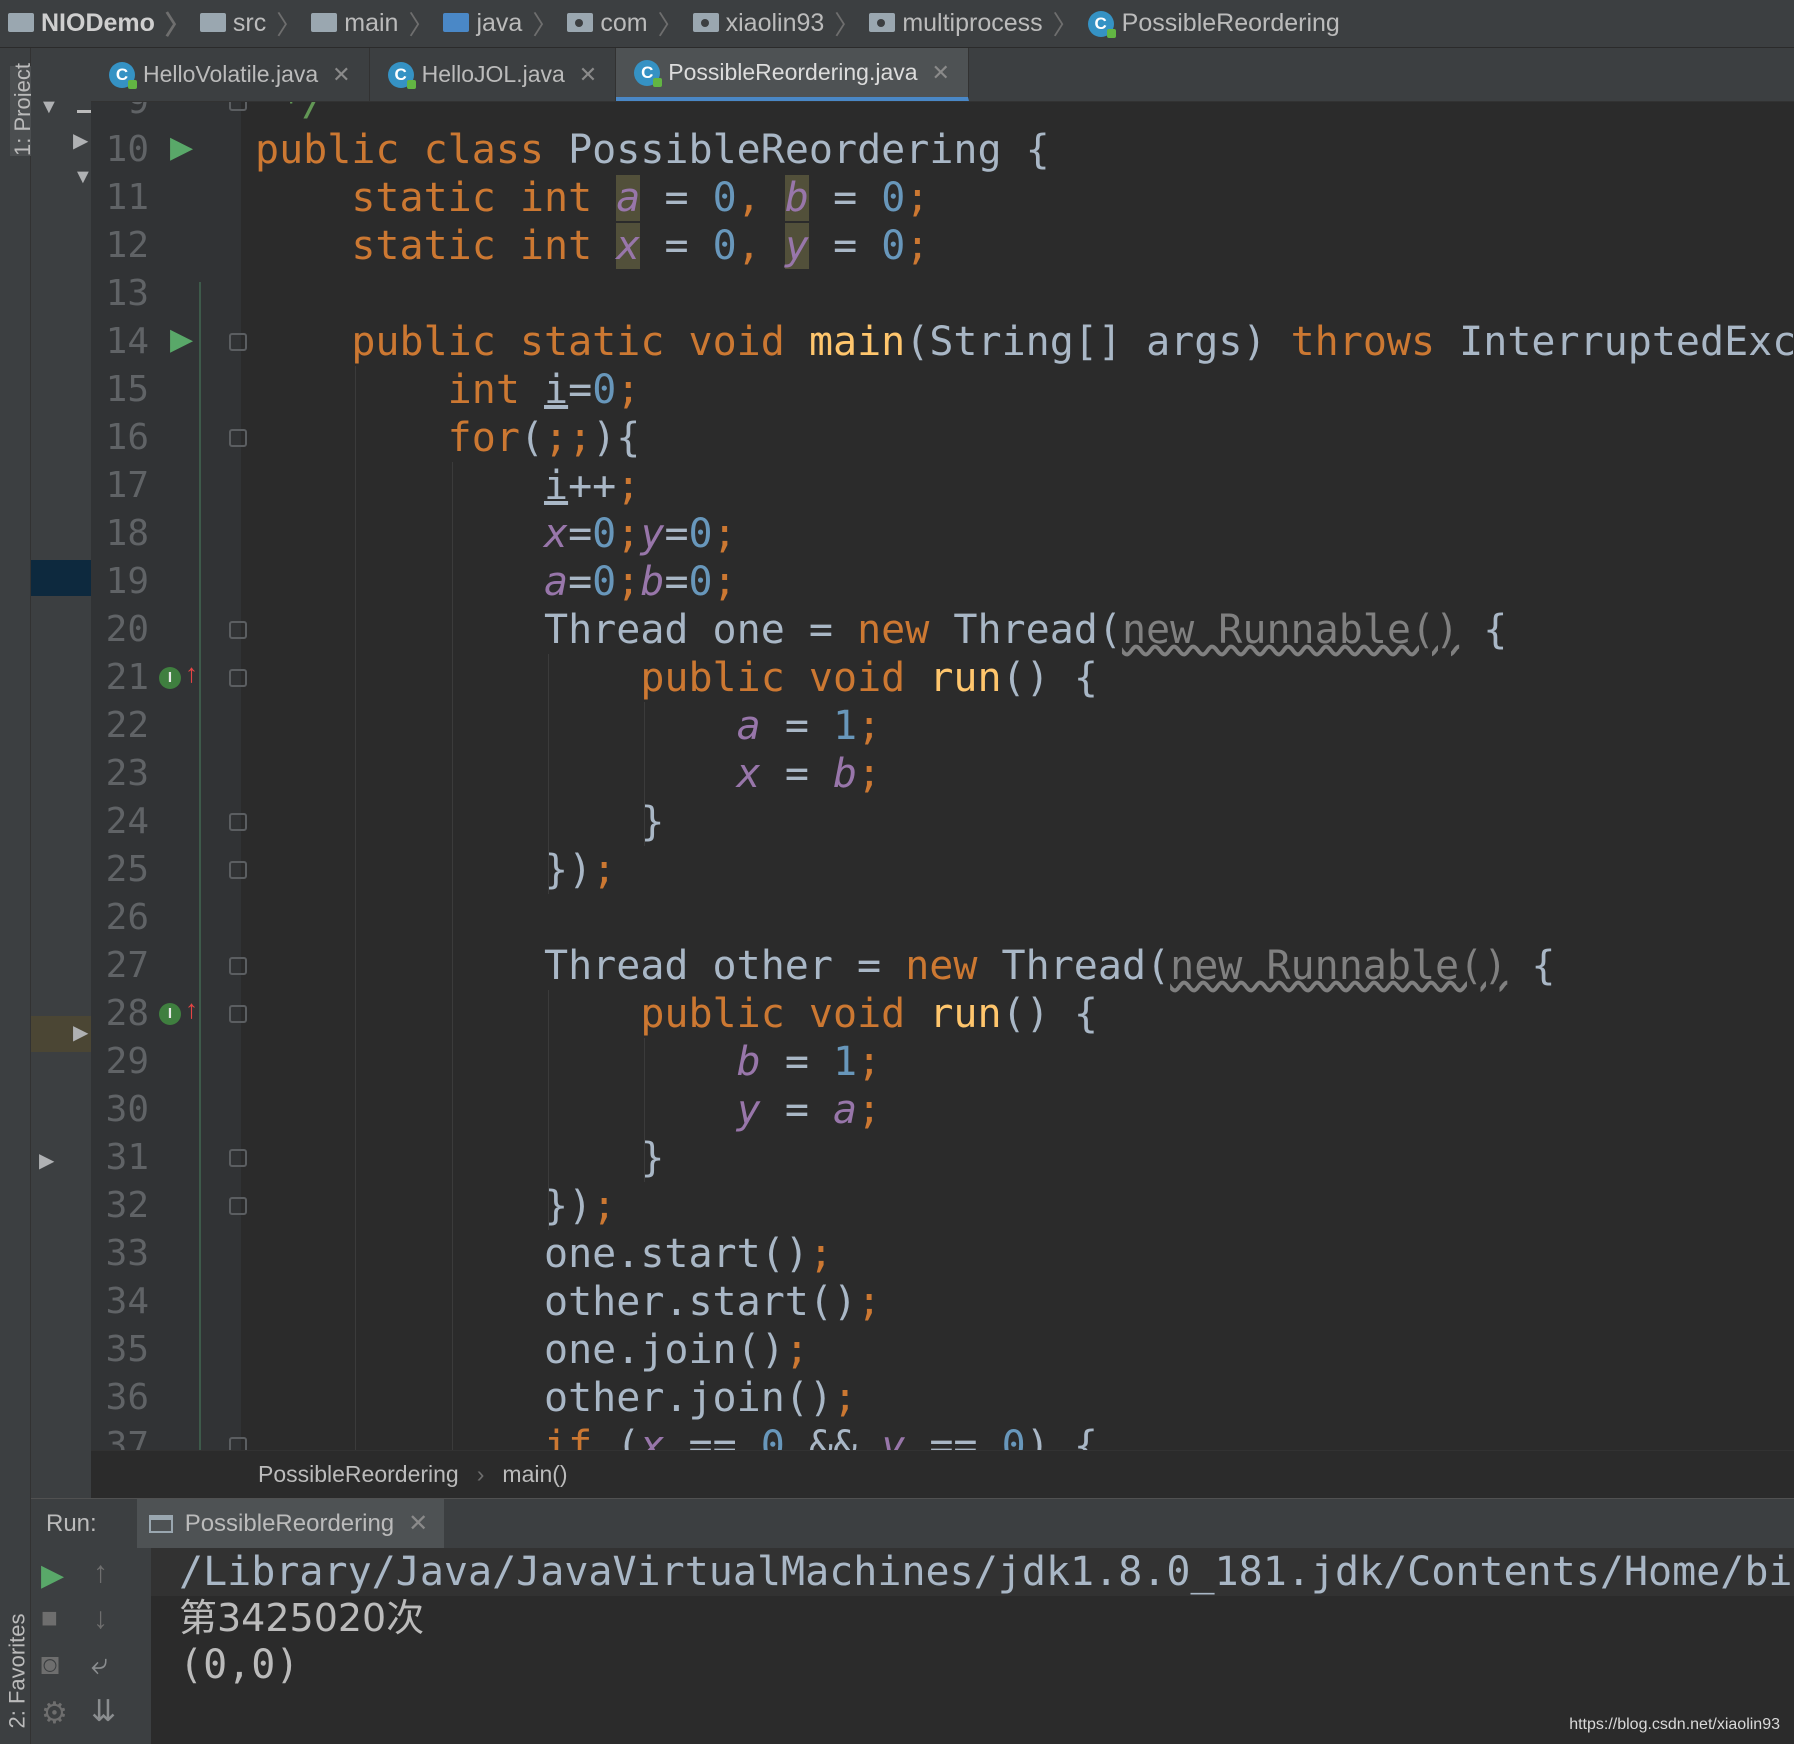  What do you see at coordinates (120, 870) in the screenshot?
I see `line-number: 25` at bounding box center [120, 870].